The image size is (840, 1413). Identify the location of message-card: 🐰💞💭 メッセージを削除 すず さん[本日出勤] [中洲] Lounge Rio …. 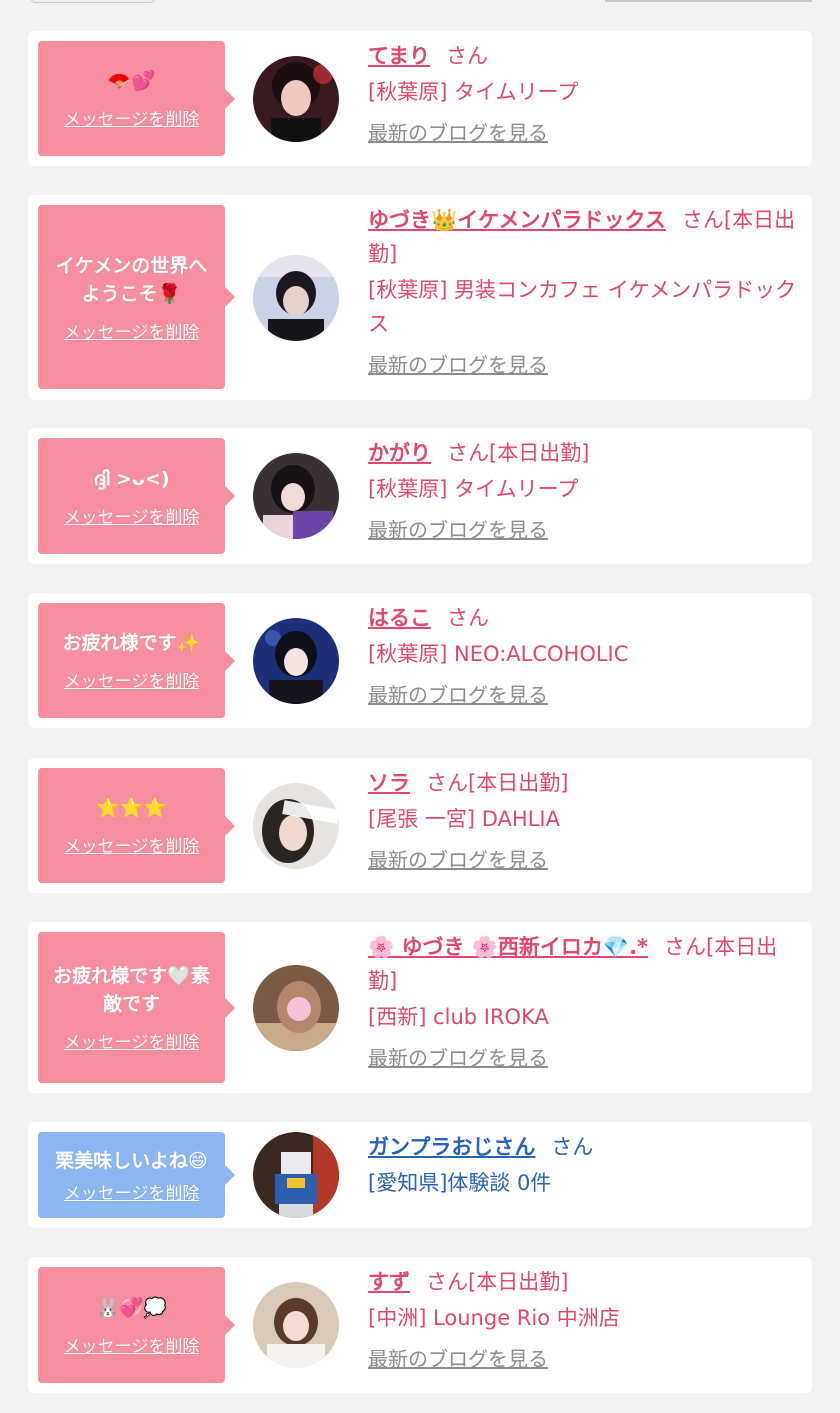
(420, 1325).